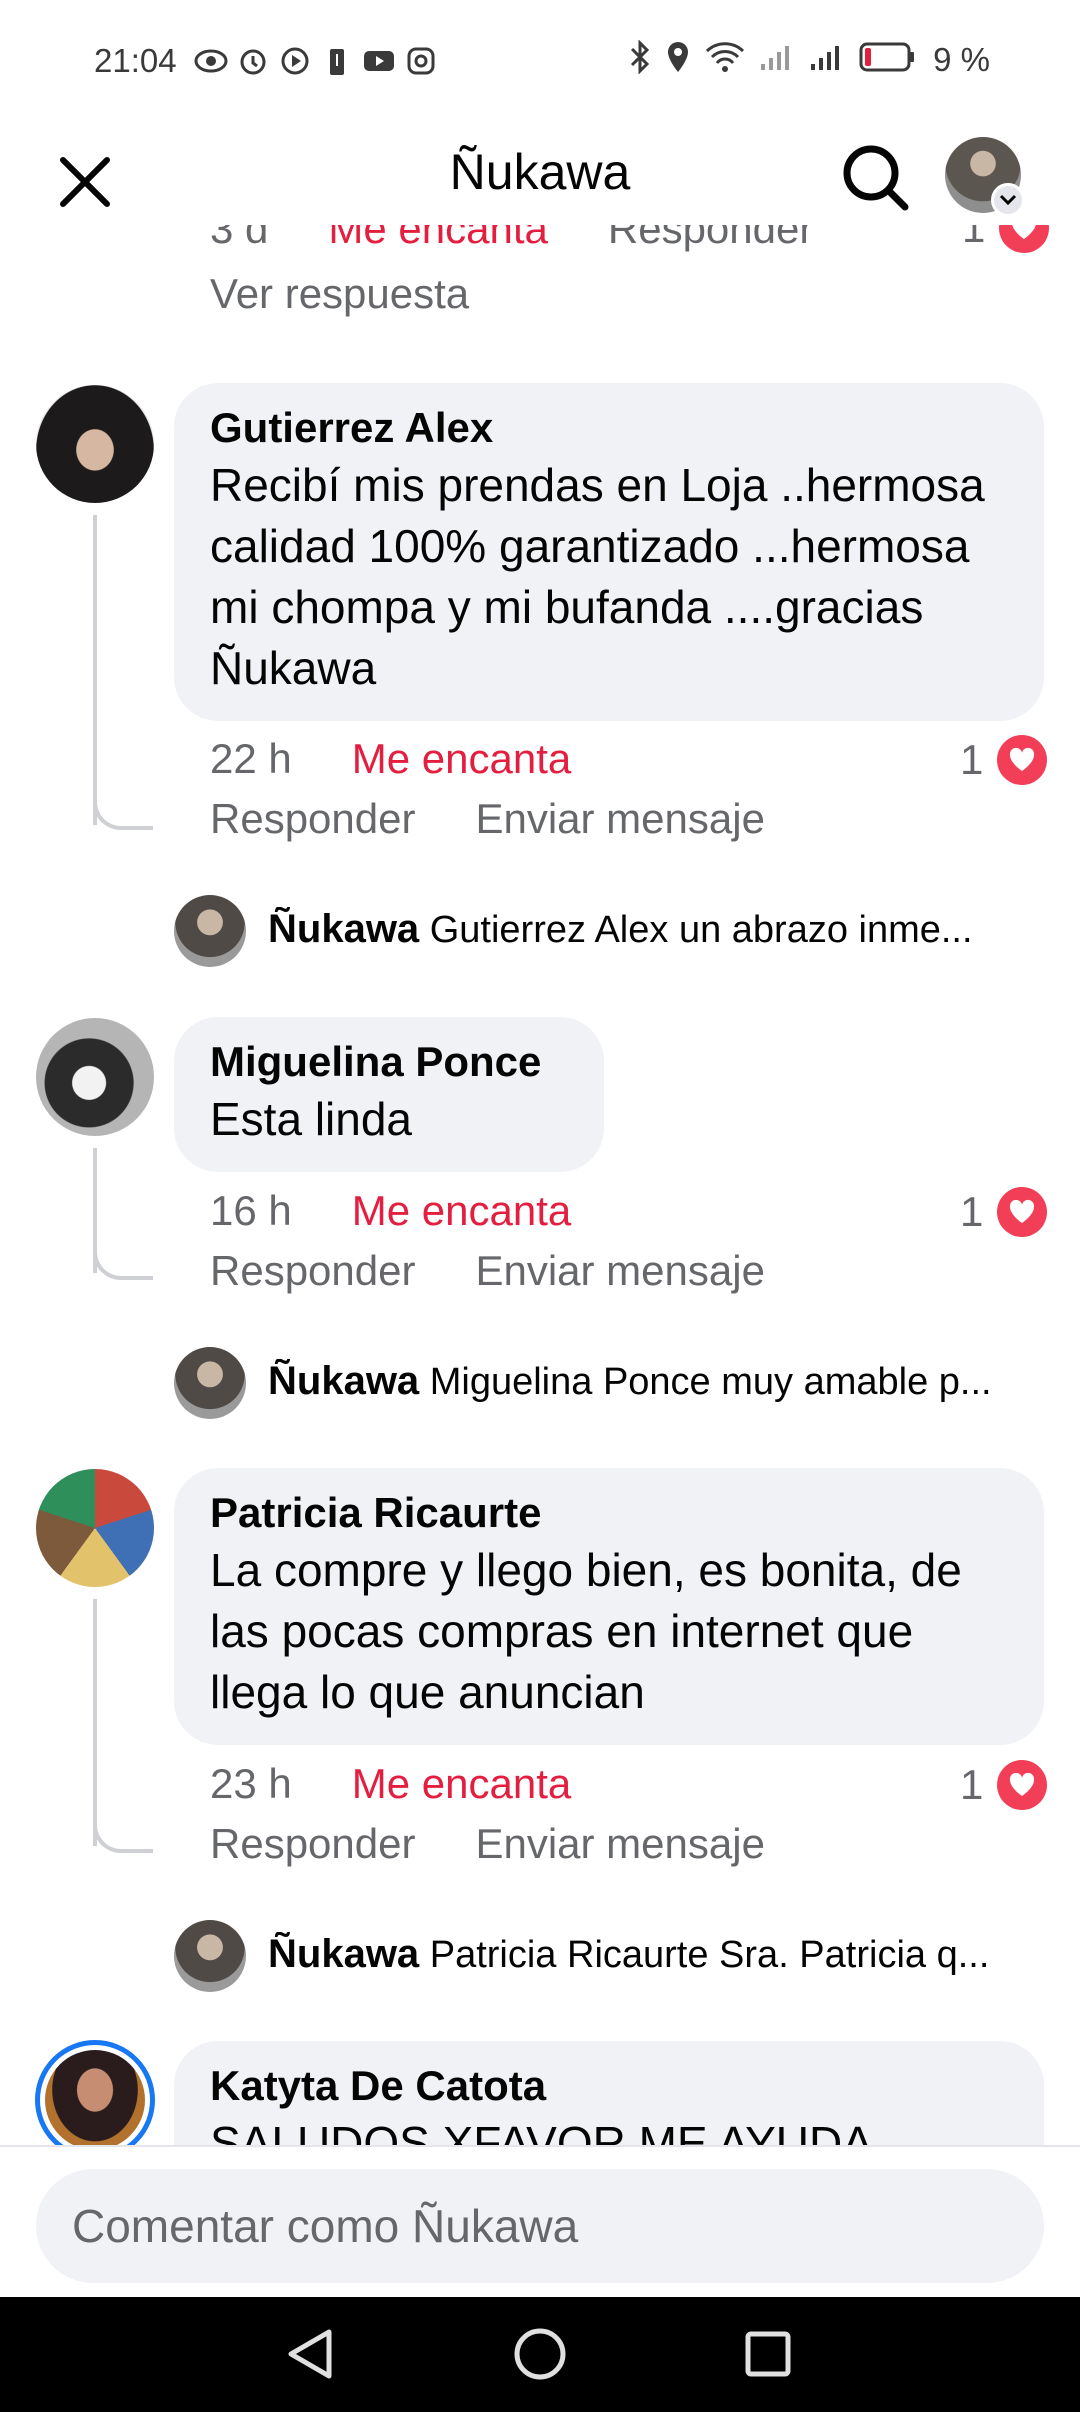 The height and width of the screenshot is (2412, 1080). I want to click on comment-time: 22 h, so click(251, 758).